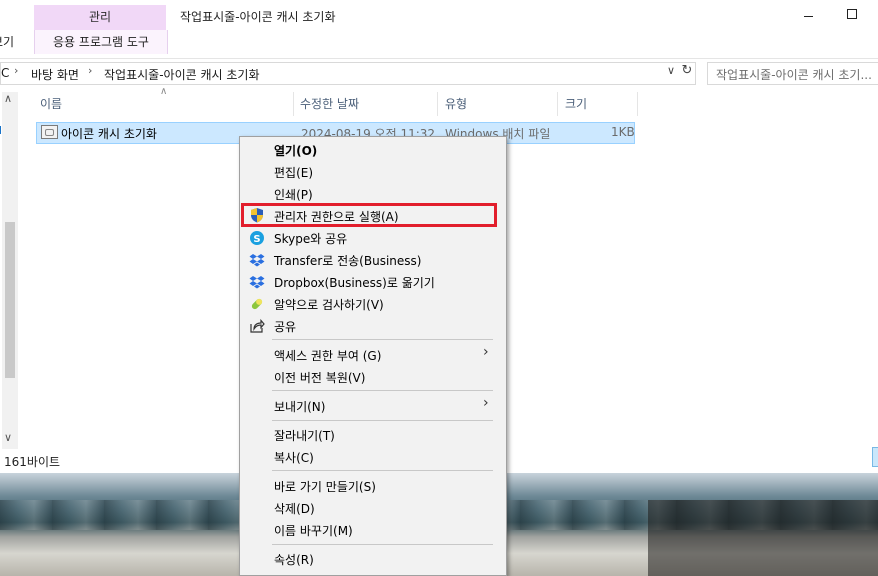 This screenshot has height=576, width=878. I want to click on batch-file-icon, so click(49, 132).